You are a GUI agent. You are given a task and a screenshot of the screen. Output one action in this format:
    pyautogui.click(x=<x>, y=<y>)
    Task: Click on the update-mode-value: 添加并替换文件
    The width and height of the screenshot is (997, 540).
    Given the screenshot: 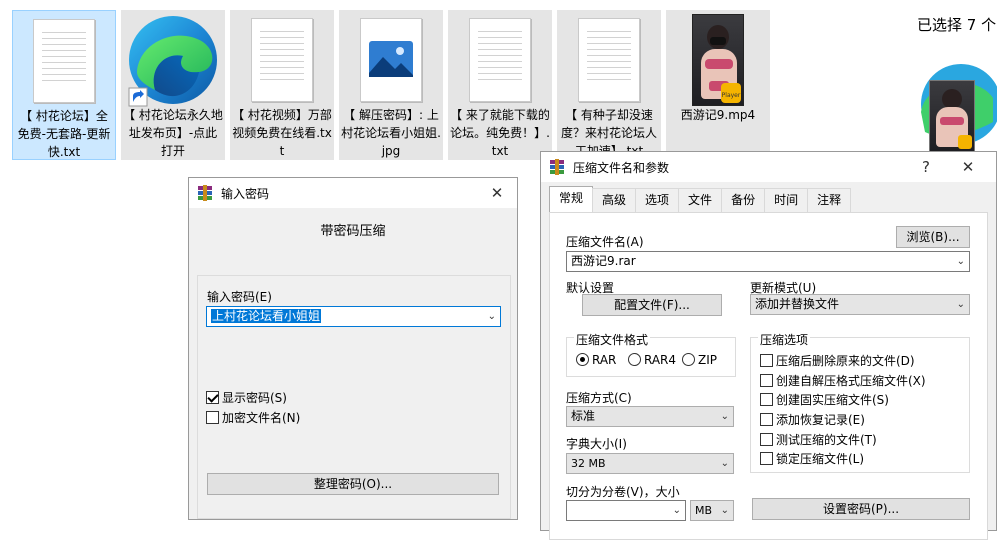 What is the action you would take?
    pyautogui.click(x=797, y=304)
    